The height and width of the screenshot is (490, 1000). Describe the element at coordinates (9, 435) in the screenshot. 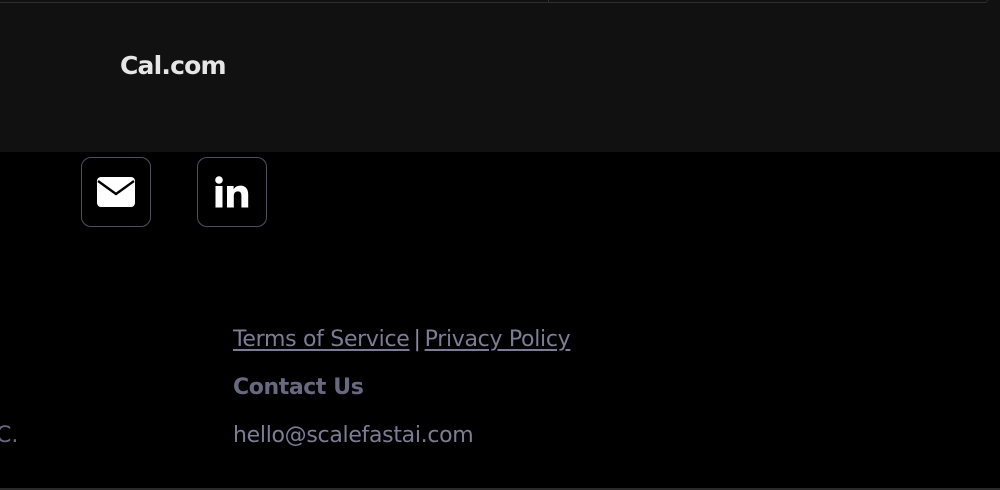

I see `copyright-fragment: C.` at that location.